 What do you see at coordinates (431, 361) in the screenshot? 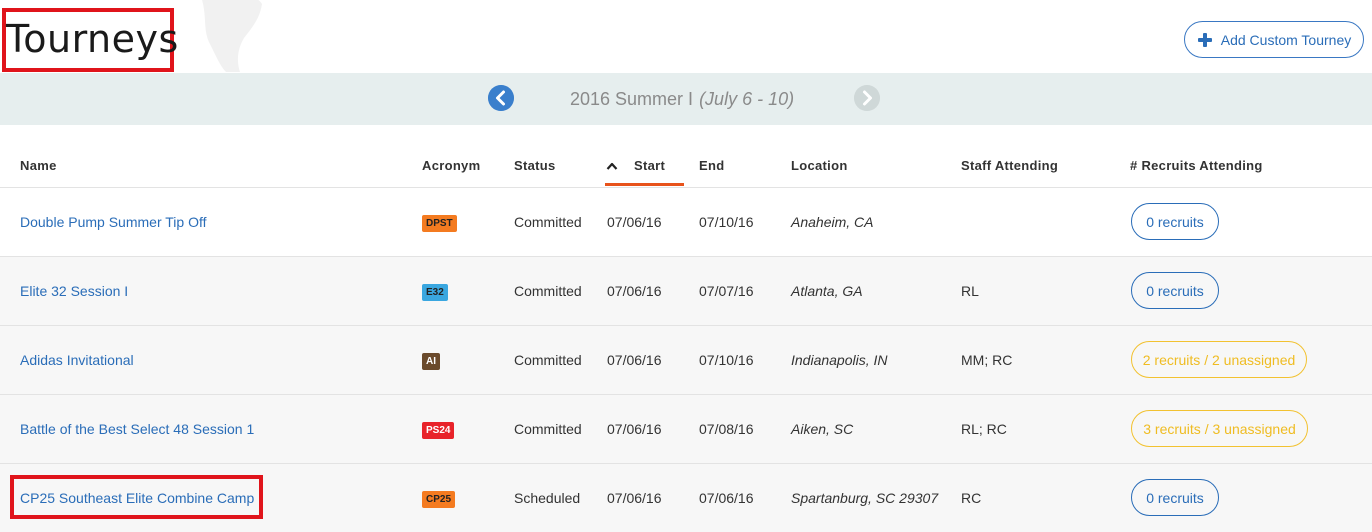
I see `acronym-badge: AI` at bounding box center [431, 361].